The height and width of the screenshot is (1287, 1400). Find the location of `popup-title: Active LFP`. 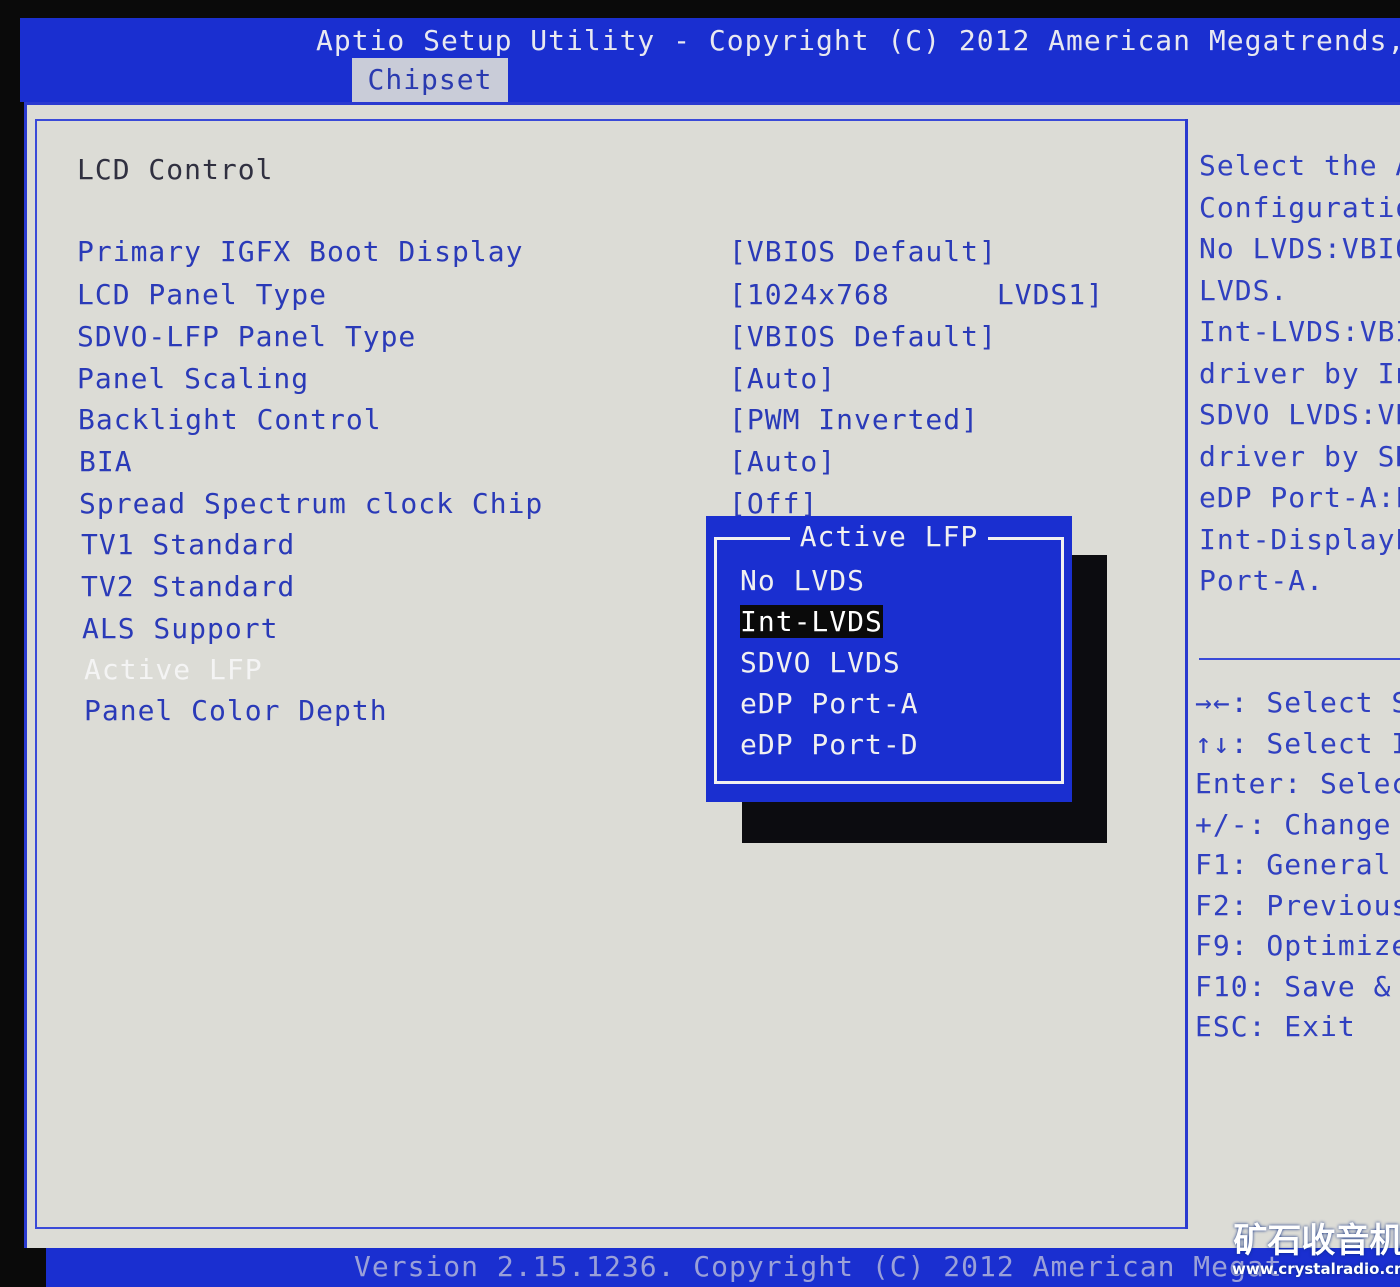

popup-title: Active LFP is located at coordinates (889, 536).